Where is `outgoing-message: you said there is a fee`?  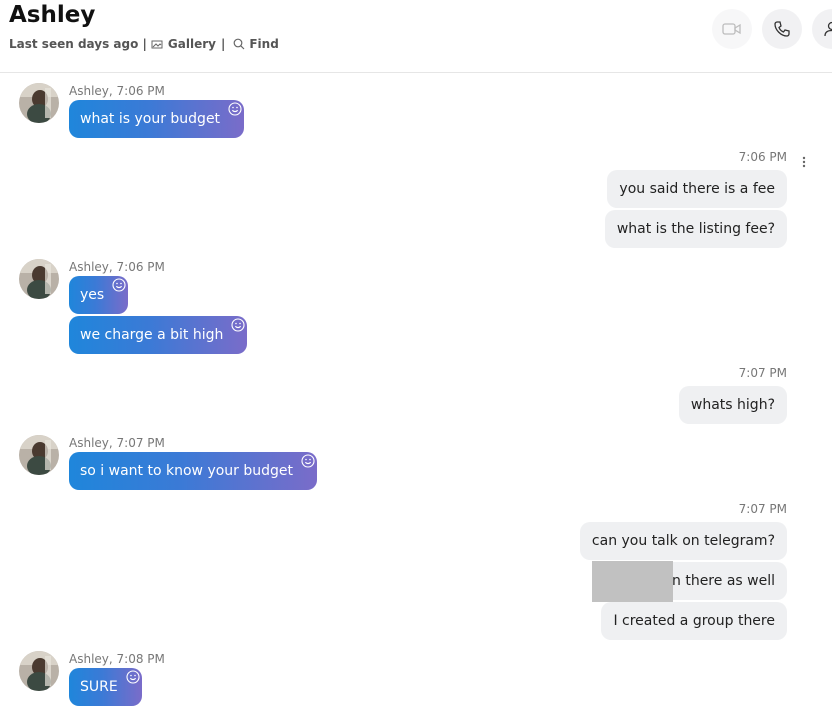 outgoing-message: you said there is a fee is located at coordinates (697, 189).